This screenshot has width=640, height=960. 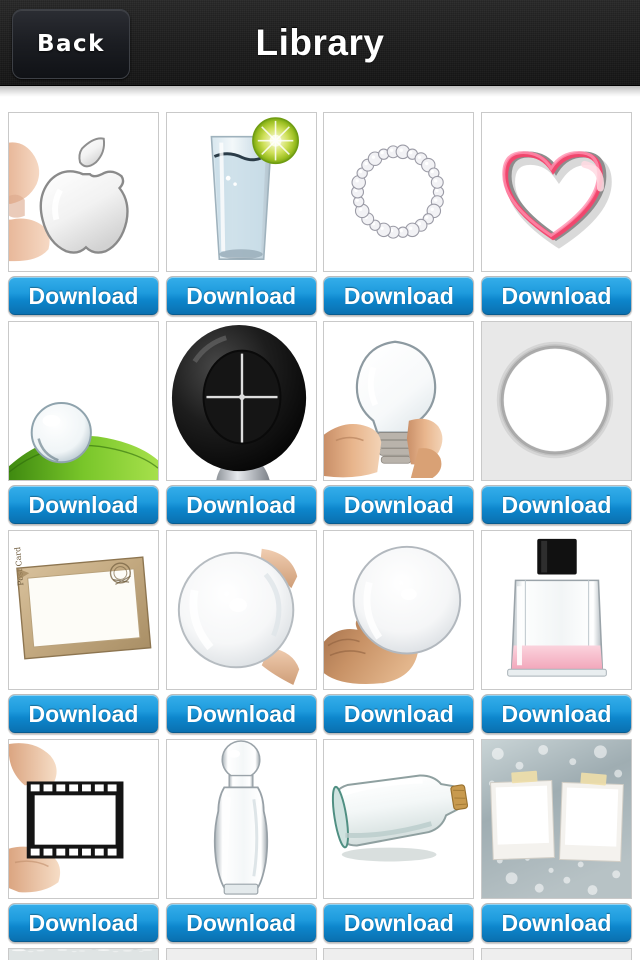 I want to click on thumbnail-apple-logo-in-hand, so click(x=83, y=192).